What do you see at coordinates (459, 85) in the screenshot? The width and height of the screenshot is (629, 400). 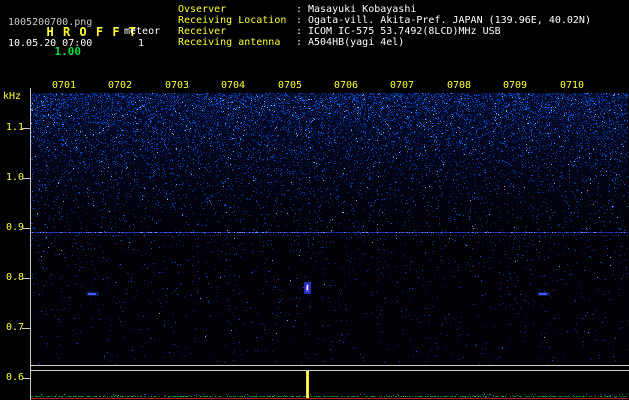 I see `time-label: 0708` at bounding box center [459, 85].